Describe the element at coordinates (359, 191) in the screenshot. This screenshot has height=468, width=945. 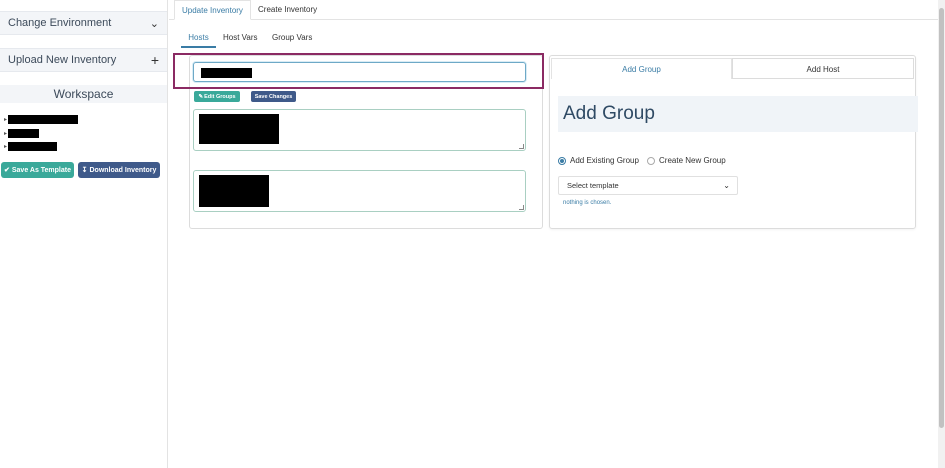
I see `vars-textarea` at that location.